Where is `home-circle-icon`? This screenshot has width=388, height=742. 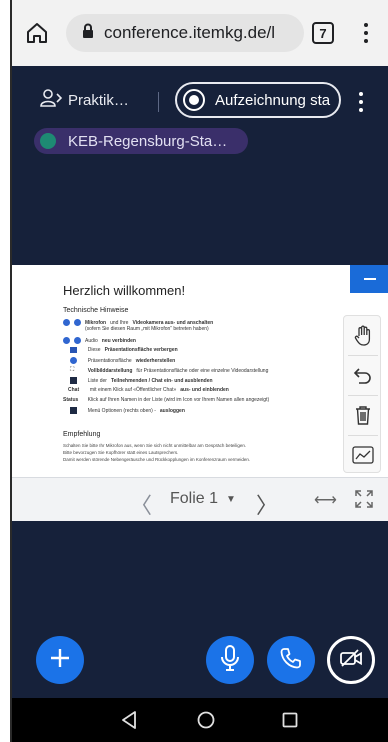 home-circle-icon is located at coordinates (206, 720).